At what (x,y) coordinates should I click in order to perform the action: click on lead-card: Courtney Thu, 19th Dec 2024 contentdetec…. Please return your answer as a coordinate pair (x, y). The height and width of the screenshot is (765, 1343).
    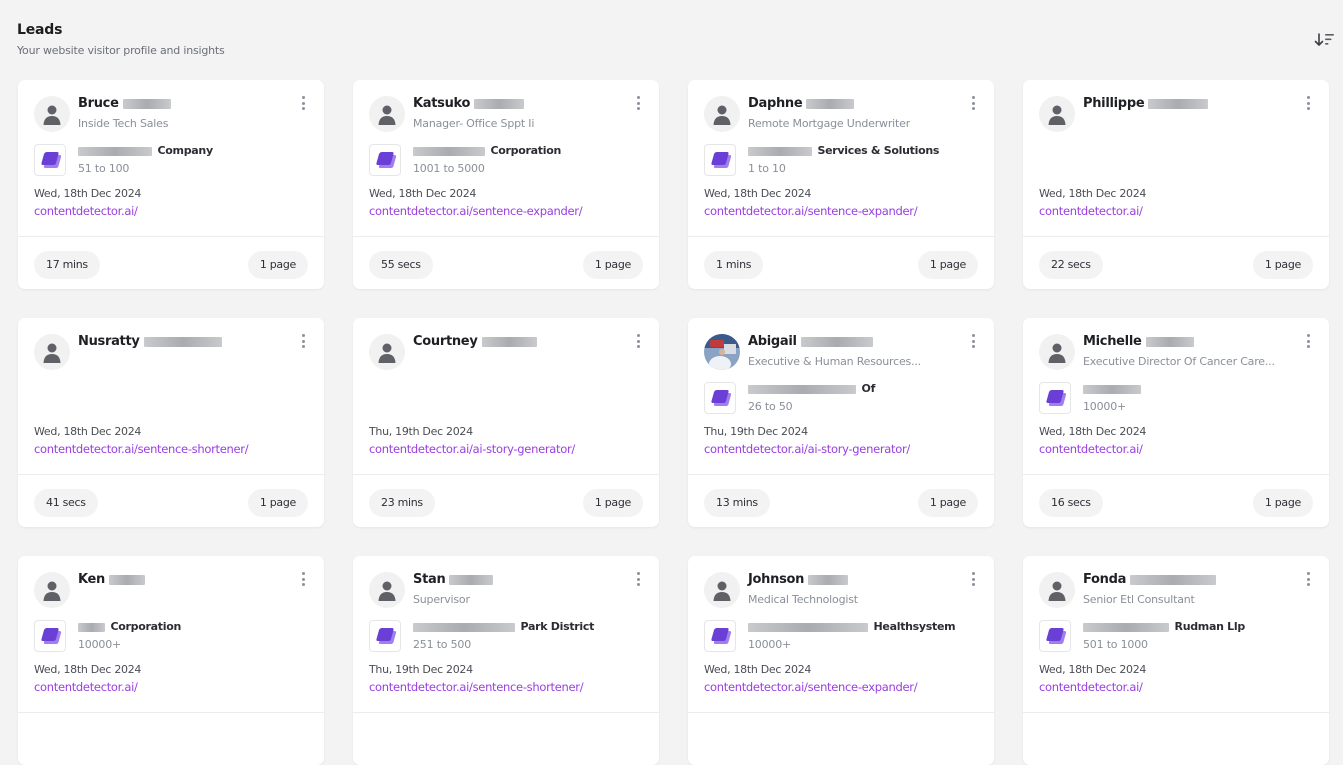
    Looking at the image, I should click on (506, 422).